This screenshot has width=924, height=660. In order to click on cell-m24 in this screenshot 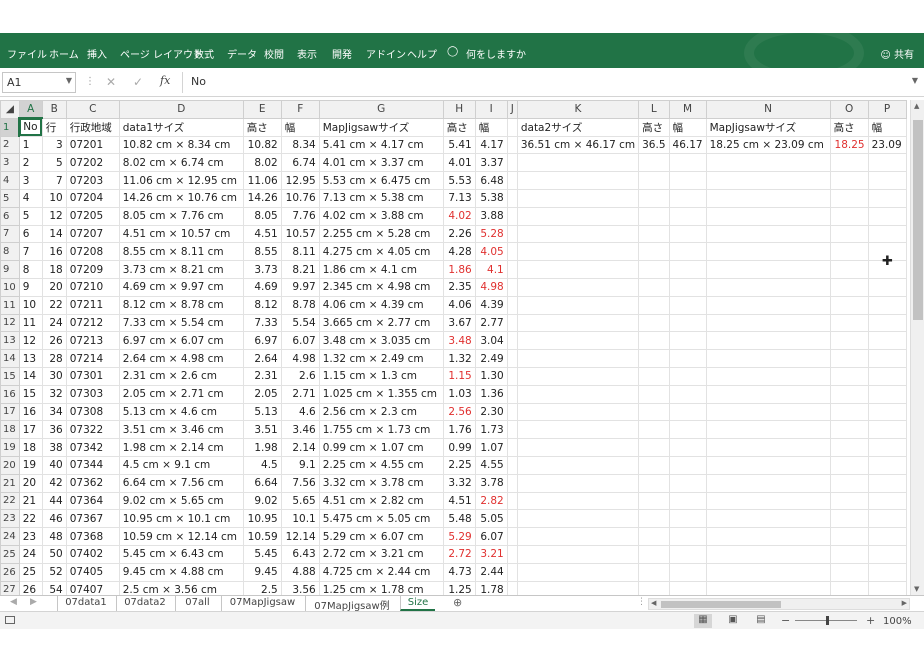, I will do `click(687, 536)`.